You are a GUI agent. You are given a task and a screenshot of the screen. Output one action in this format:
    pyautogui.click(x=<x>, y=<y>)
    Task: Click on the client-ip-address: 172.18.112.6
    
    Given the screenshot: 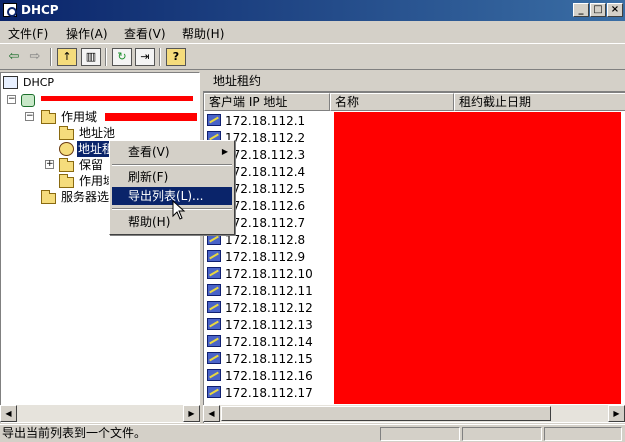 What is the action you would take?
    pyautogui.click(x=265, y=206)
    